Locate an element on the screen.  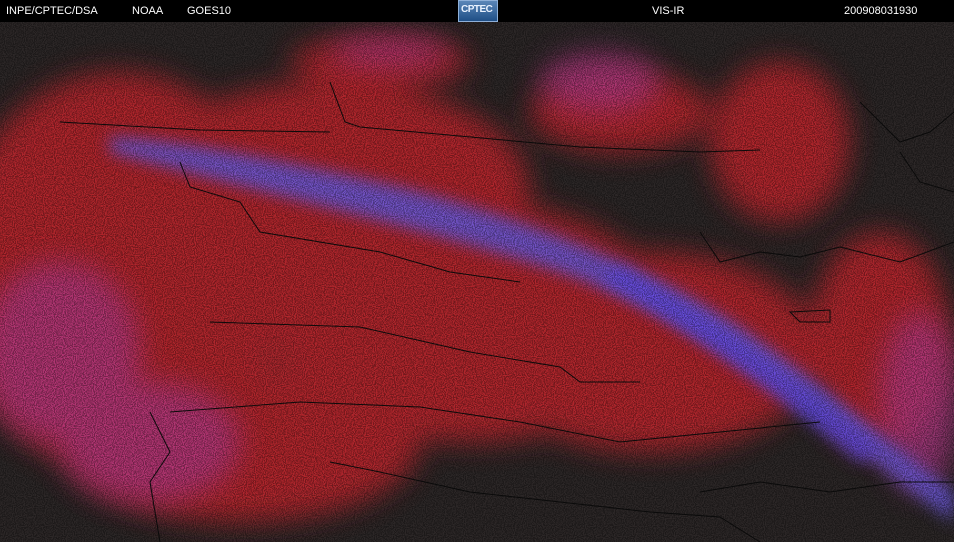
satellite-label: GOES10 is located at coordinates (209, 11).